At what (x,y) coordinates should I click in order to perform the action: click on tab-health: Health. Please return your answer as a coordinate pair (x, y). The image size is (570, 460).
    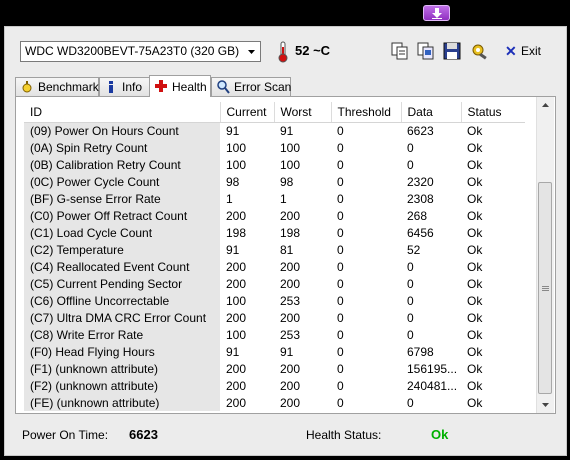
    Looking at the image, I should click on (180, 86).